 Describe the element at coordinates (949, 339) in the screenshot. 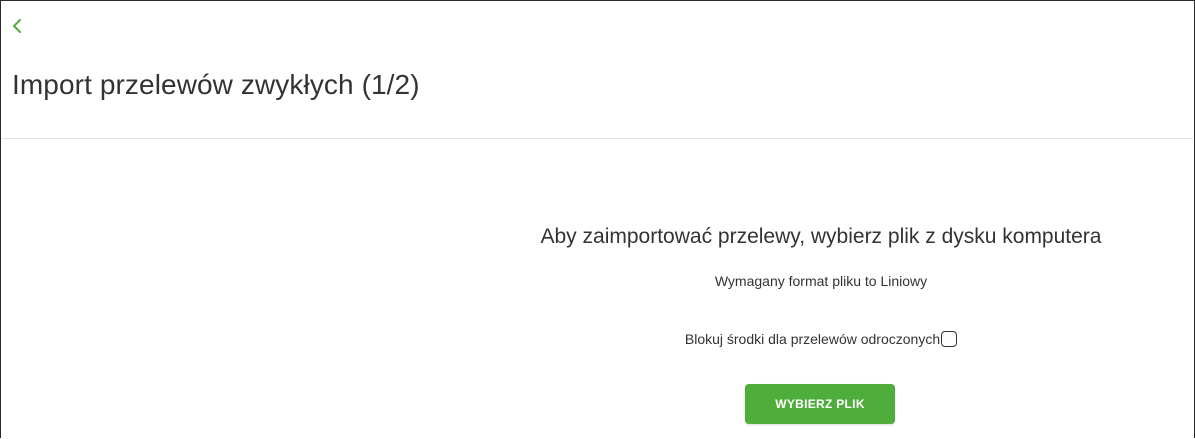

I see `block-funds-checkbox` at that location.